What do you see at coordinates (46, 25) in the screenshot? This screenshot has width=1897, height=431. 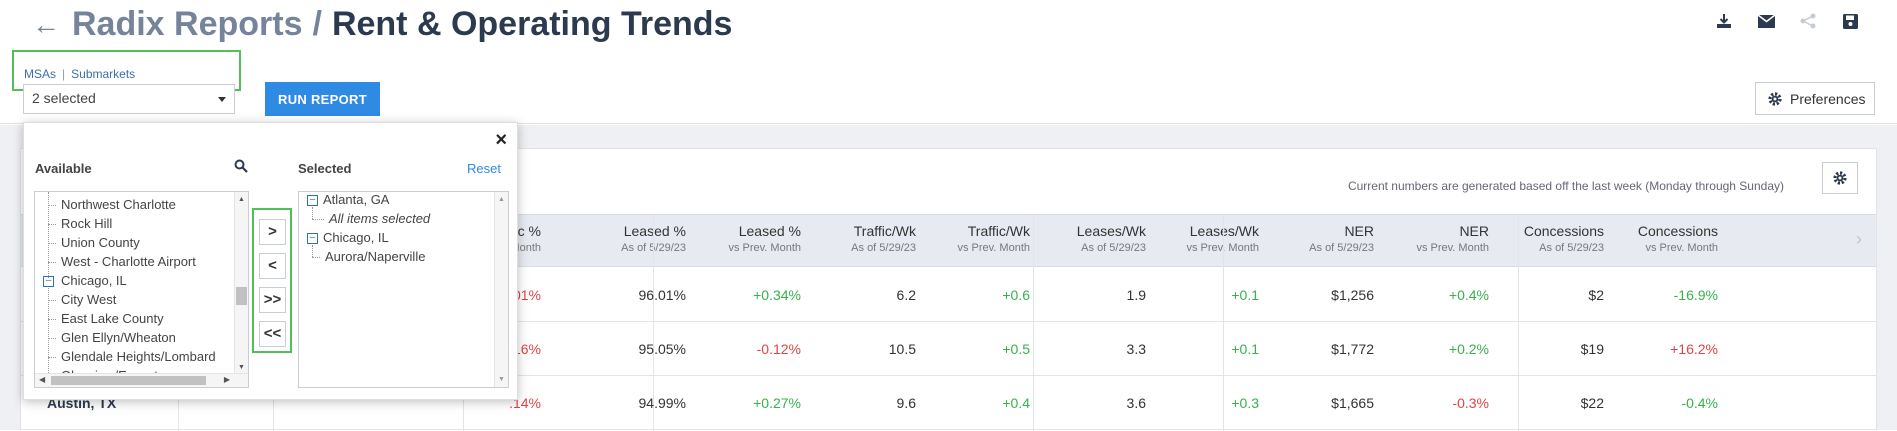 I see `back-arrow-icon: ←` at bounding box center [46, 25].